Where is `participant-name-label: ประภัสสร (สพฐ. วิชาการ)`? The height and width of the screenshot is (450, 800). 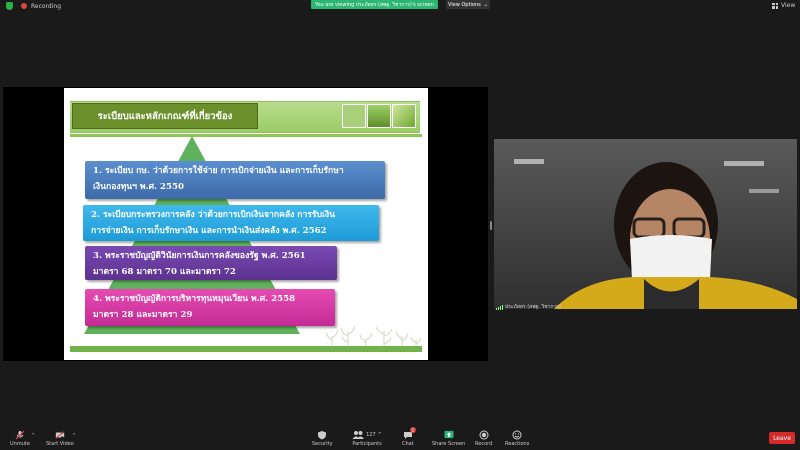
participant-name-label: ประภัสสร (สพฐ. วิชาการ) is located at coordinates (528, 307).